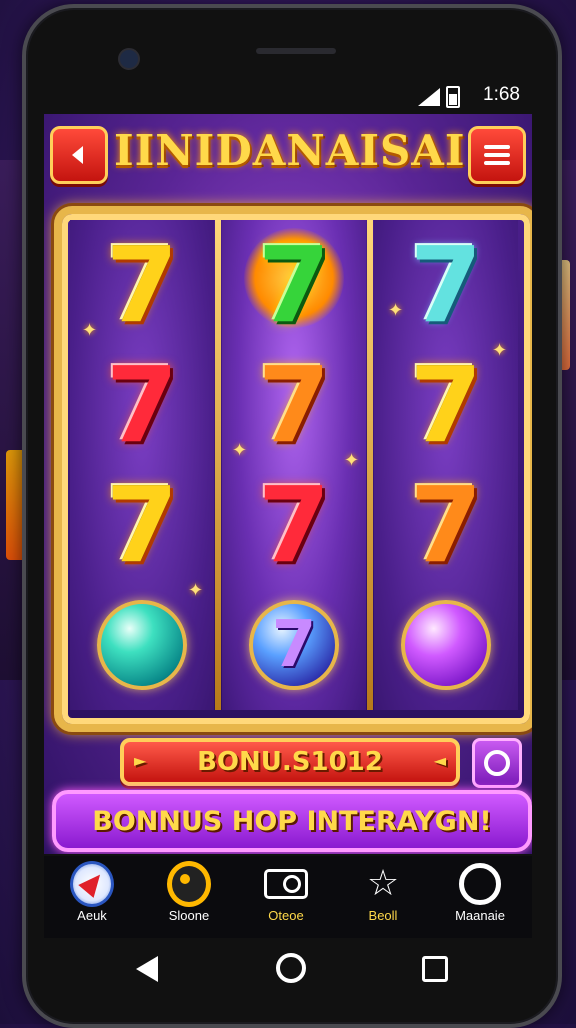  What do you see at coordinates (480, 884) in the screenshot?
I see `ring-icon` at bounding box center [480, 884].